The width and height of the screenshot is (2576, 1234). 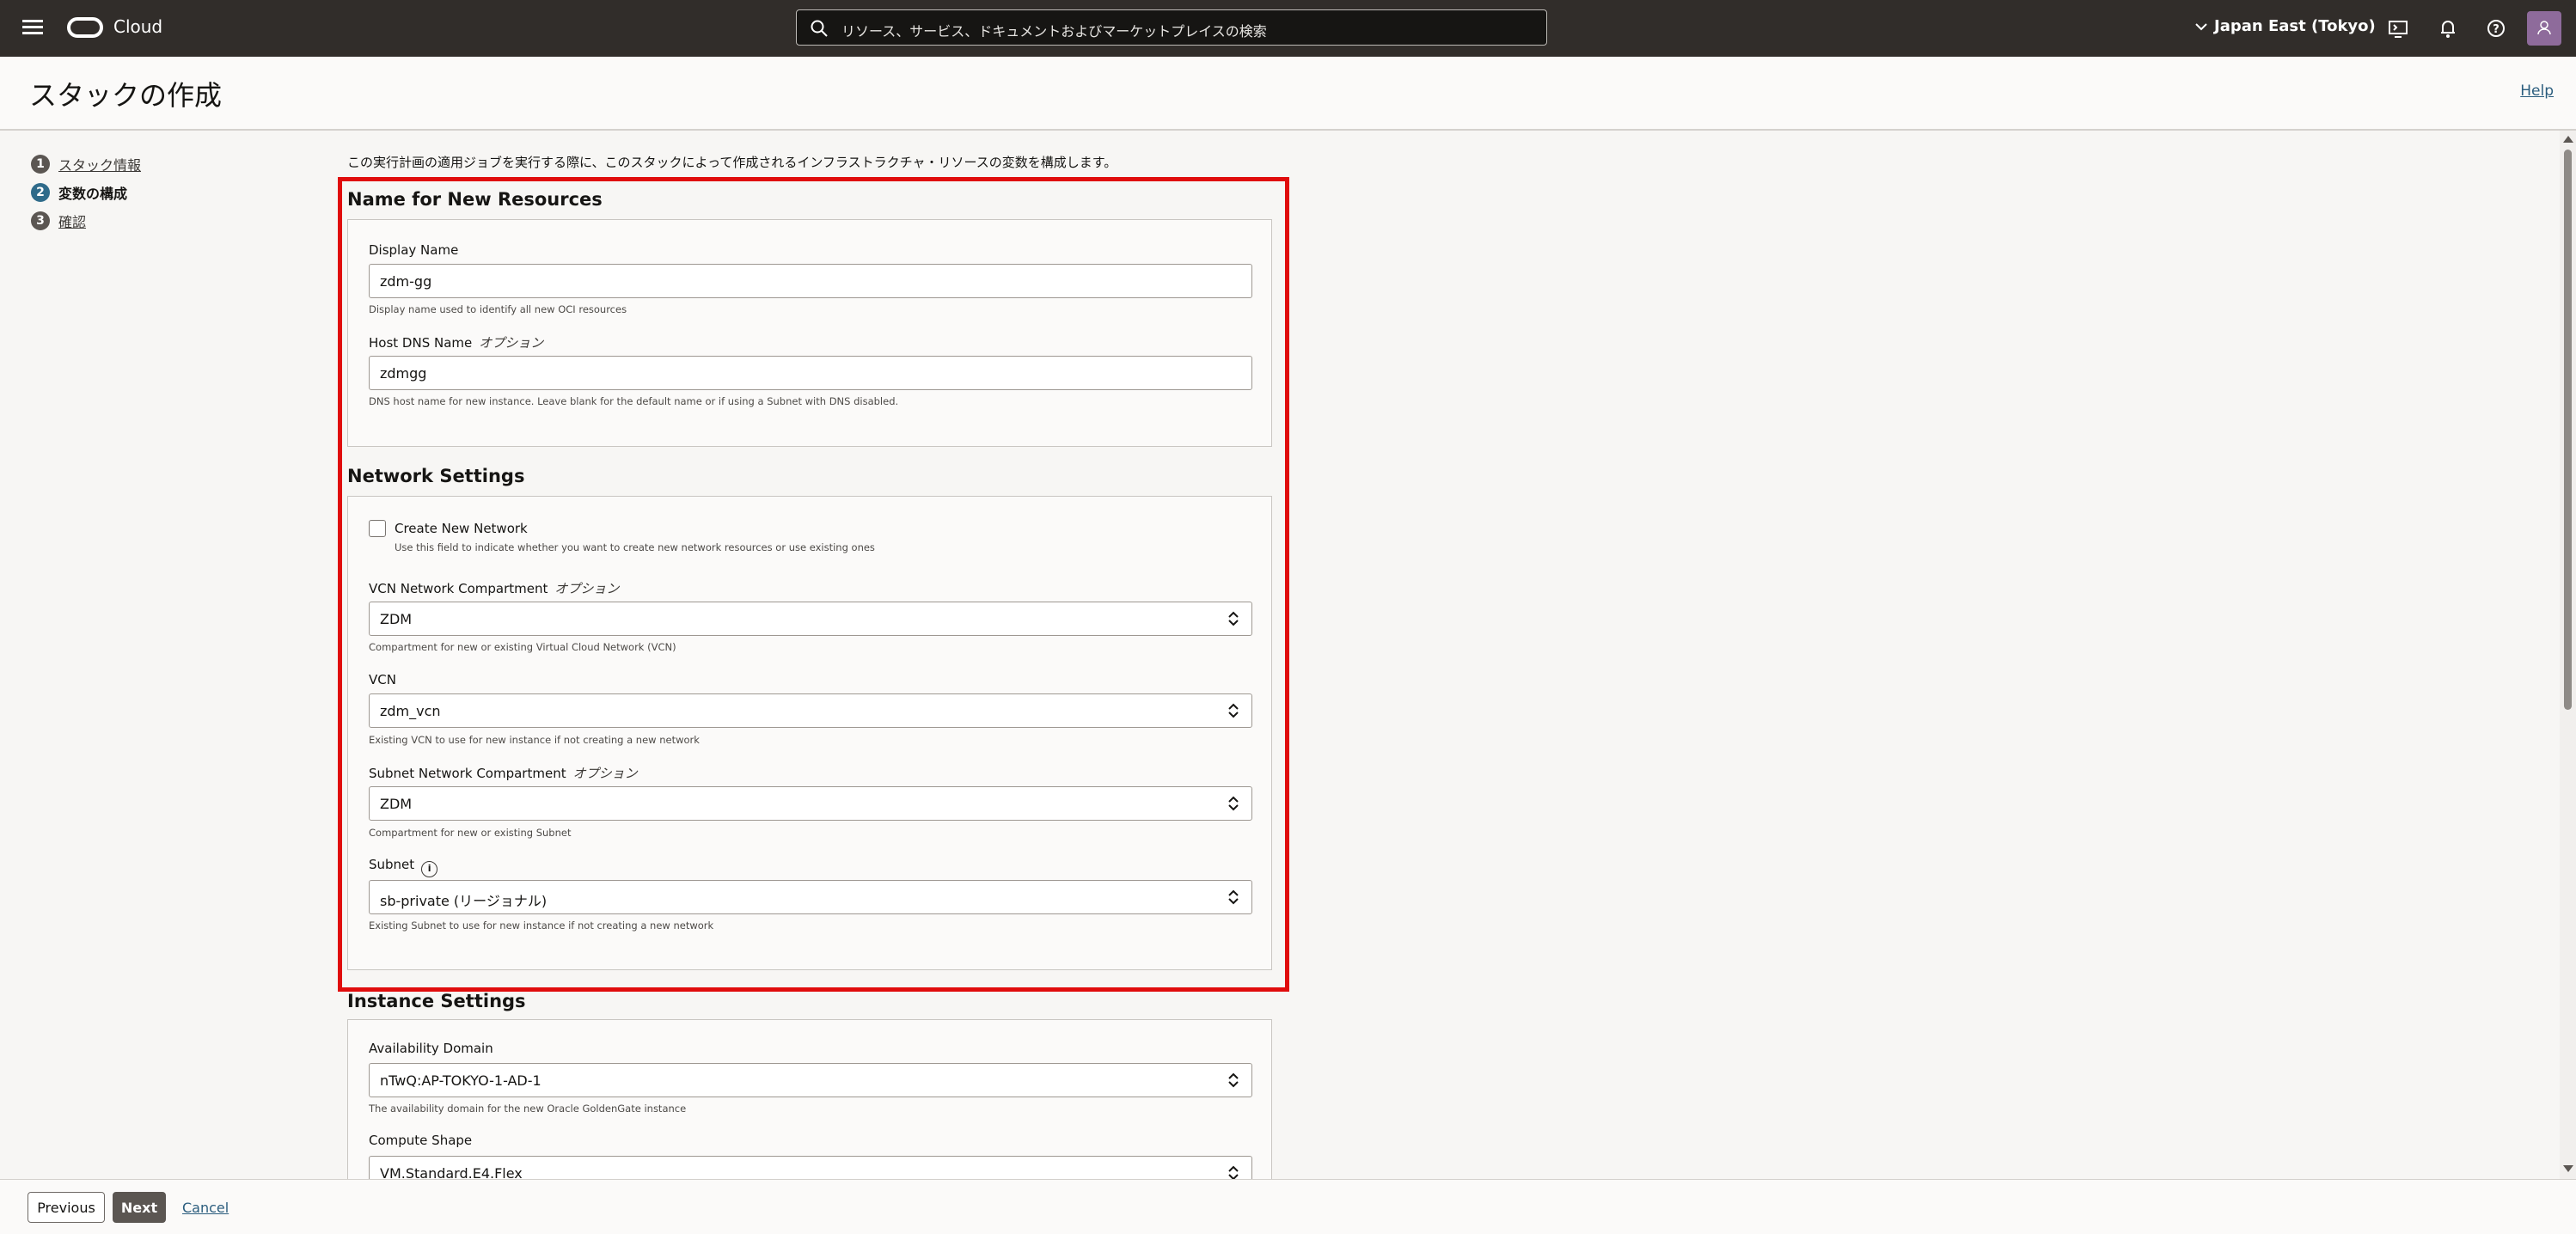 What do you see at coordinates (1054, 32) in the screenshot?
I see `search-placeholder: リソース、サービス、ドキュメントおよびマーケットプレイスの検索` at bounding box center [1054, 32].